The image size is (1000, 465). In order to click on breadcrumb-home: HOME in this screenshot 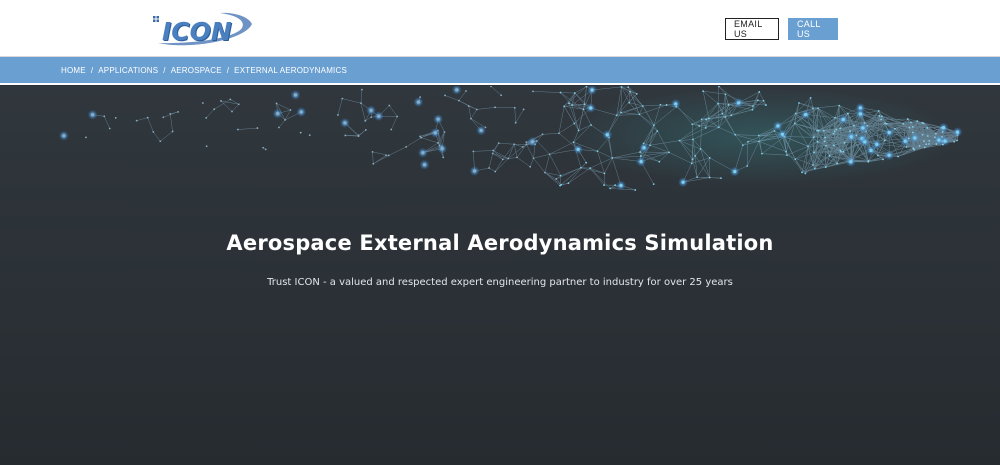, I will do `click(73, 70)`.